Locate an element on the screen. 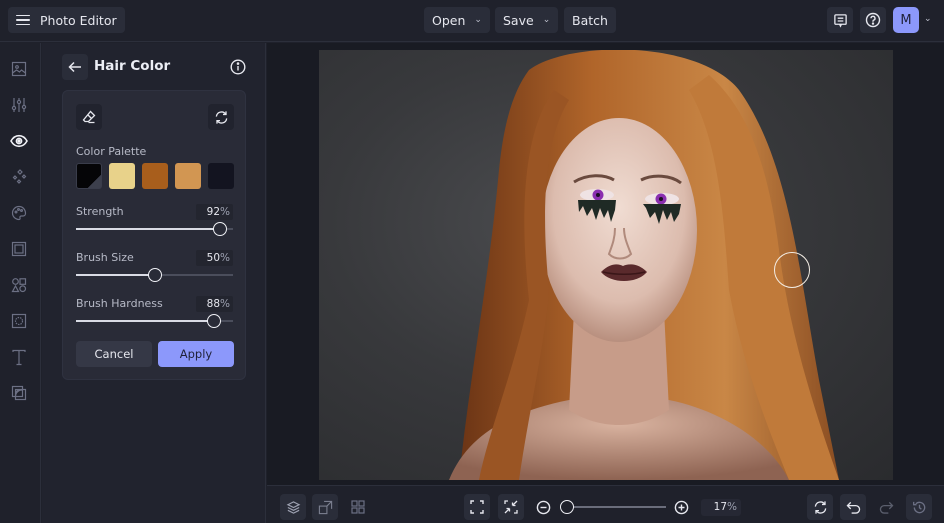  resize-button is located at coordinates (325, 507).